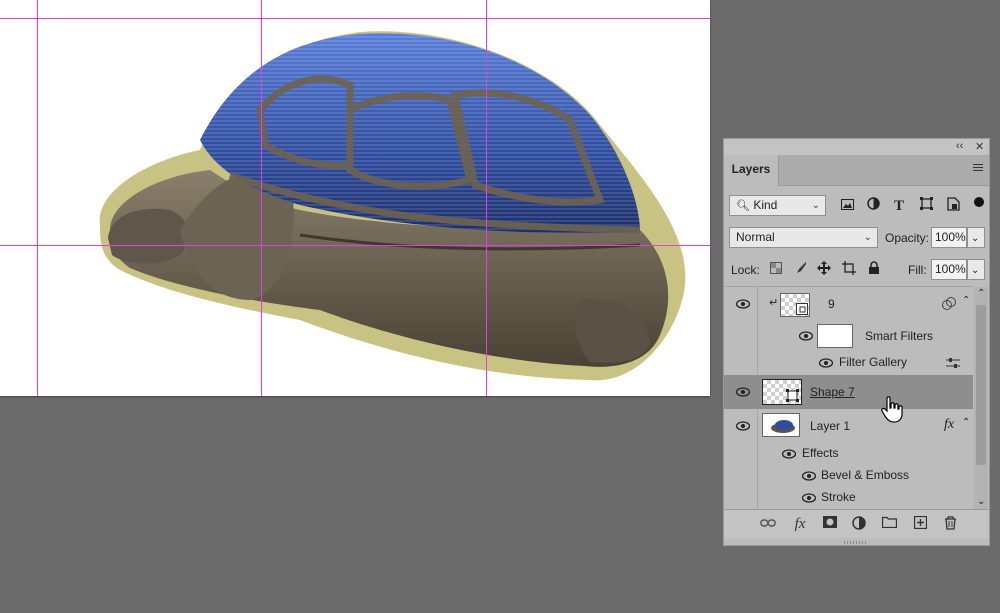 This screenshot has height=613, width=1000. Describe the element at coordinates (926, 206) in the screenshot. I see `shape-filter-icon` at that location.